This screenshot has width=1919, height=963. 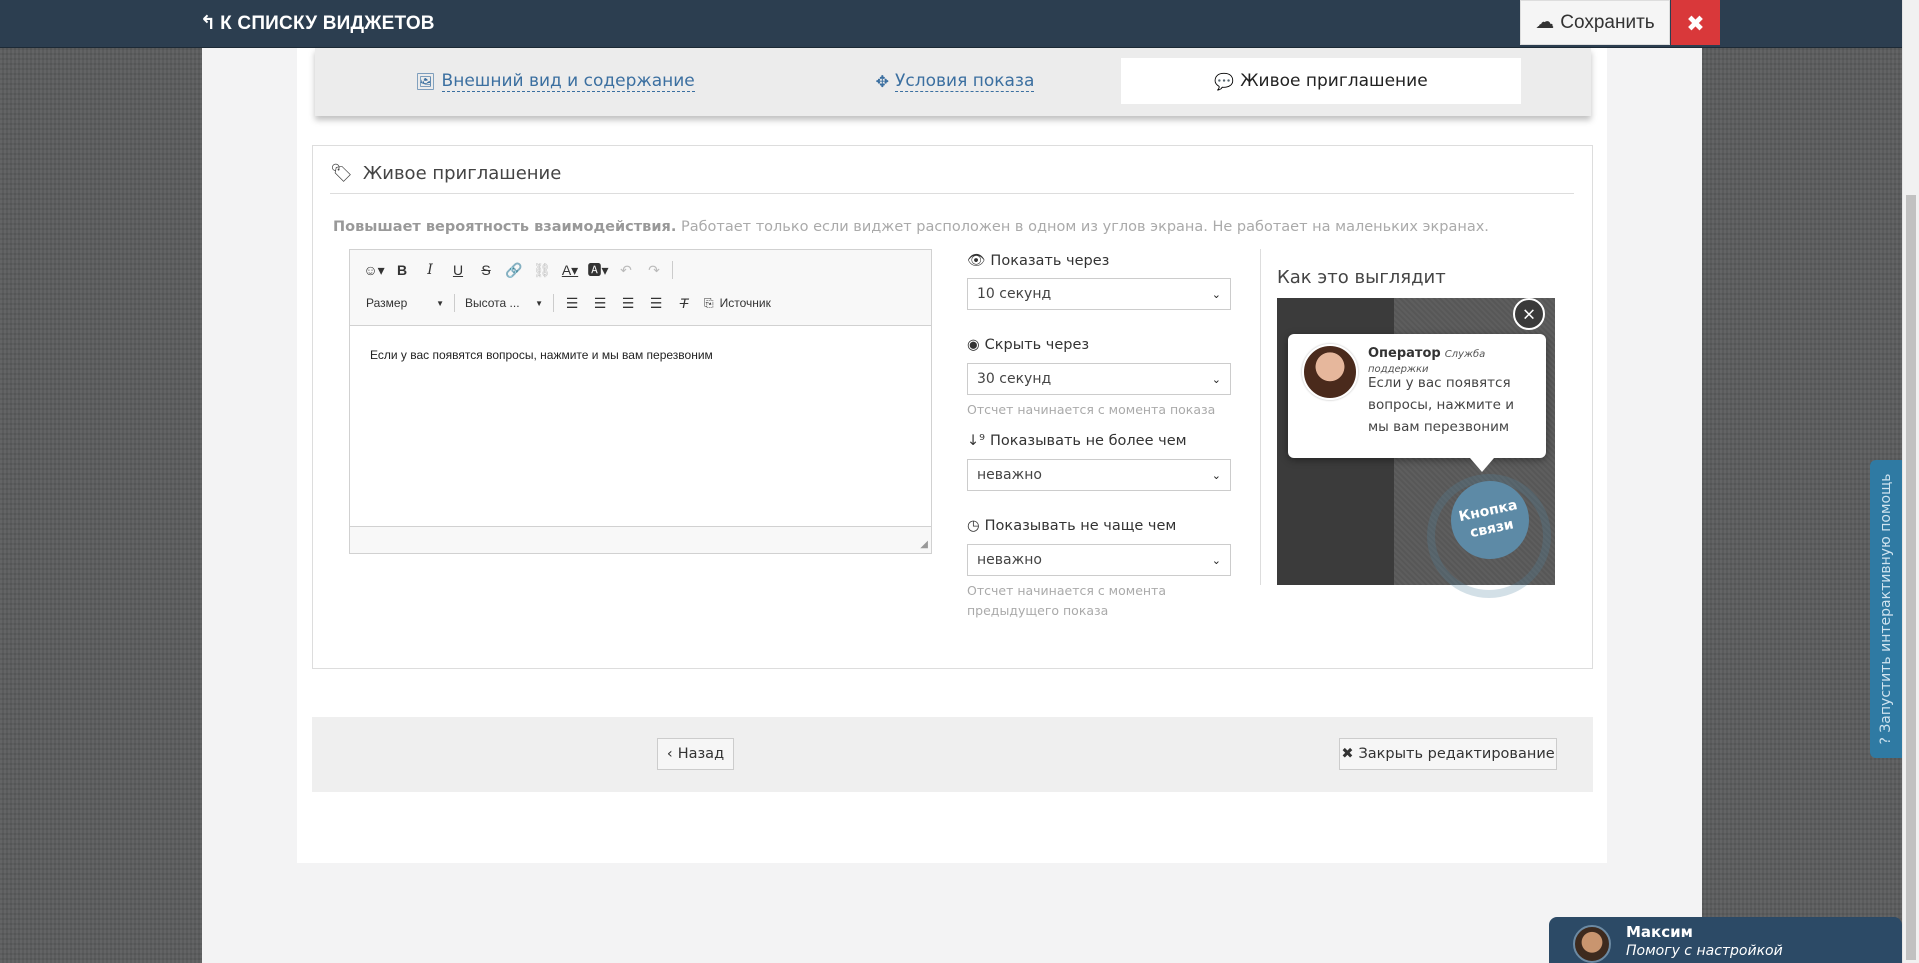 What do you see at coordinates (458, 270) in the screenshot?
I see `underline-icon: U` at bounding box center [458, 270].